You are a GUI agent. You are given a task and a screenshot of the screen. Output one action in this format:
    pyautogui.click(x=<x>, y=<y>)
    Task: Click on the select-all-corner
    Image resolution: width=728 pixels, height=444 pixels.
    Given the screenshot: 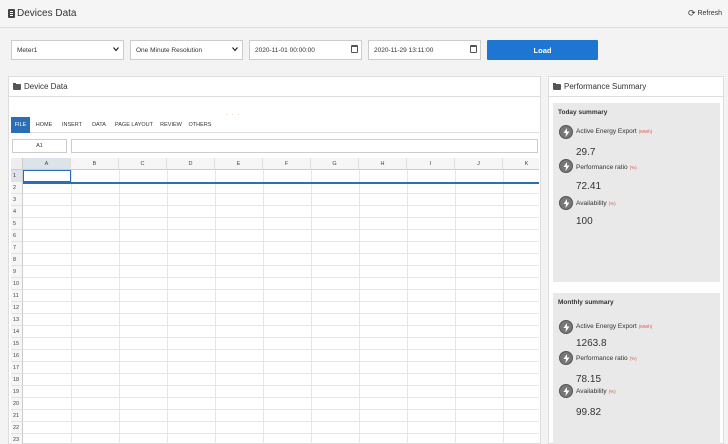 What is the action you would take?
    pyautogui.click(x=17, y=164)
    